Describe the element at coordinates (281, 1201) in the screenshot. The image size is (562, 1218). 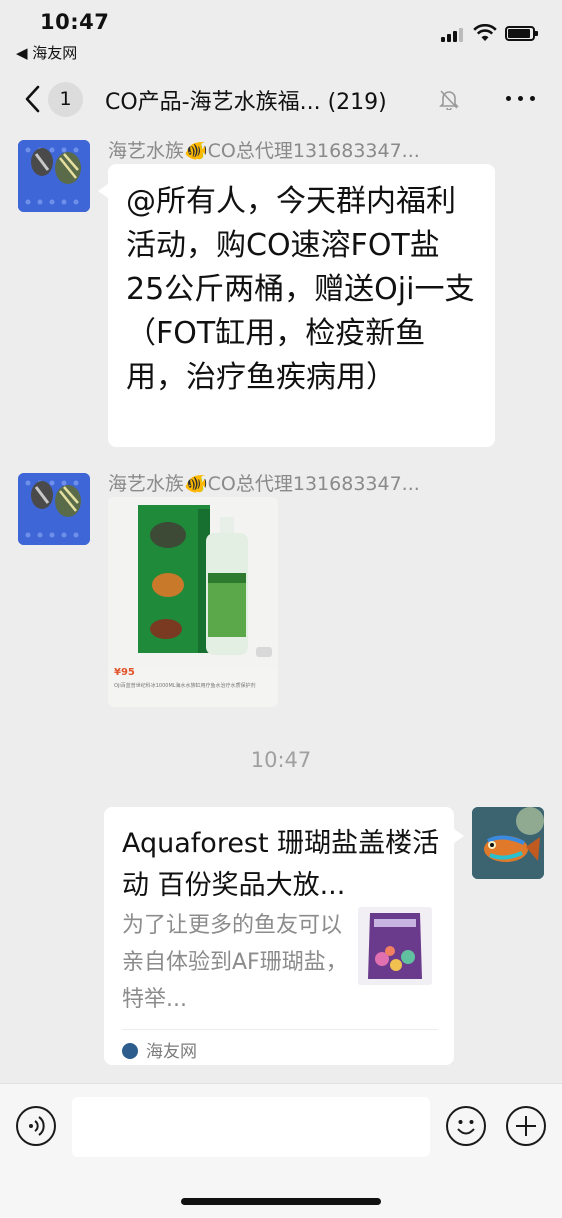
I see `home-indicator` at that location.